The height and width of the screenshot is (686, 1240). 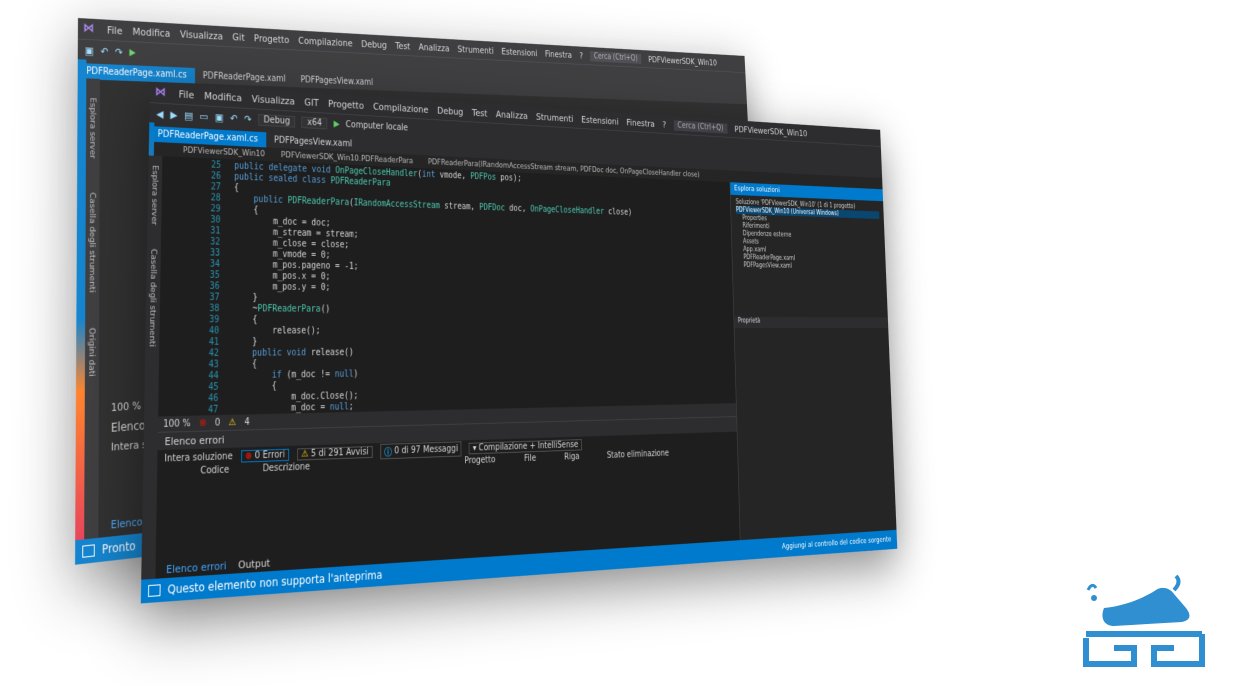 What do you see at coordinates (104, 51) in the screenshot?
I see `back-undo-icon: ↶` at bounding box center [104, 51].